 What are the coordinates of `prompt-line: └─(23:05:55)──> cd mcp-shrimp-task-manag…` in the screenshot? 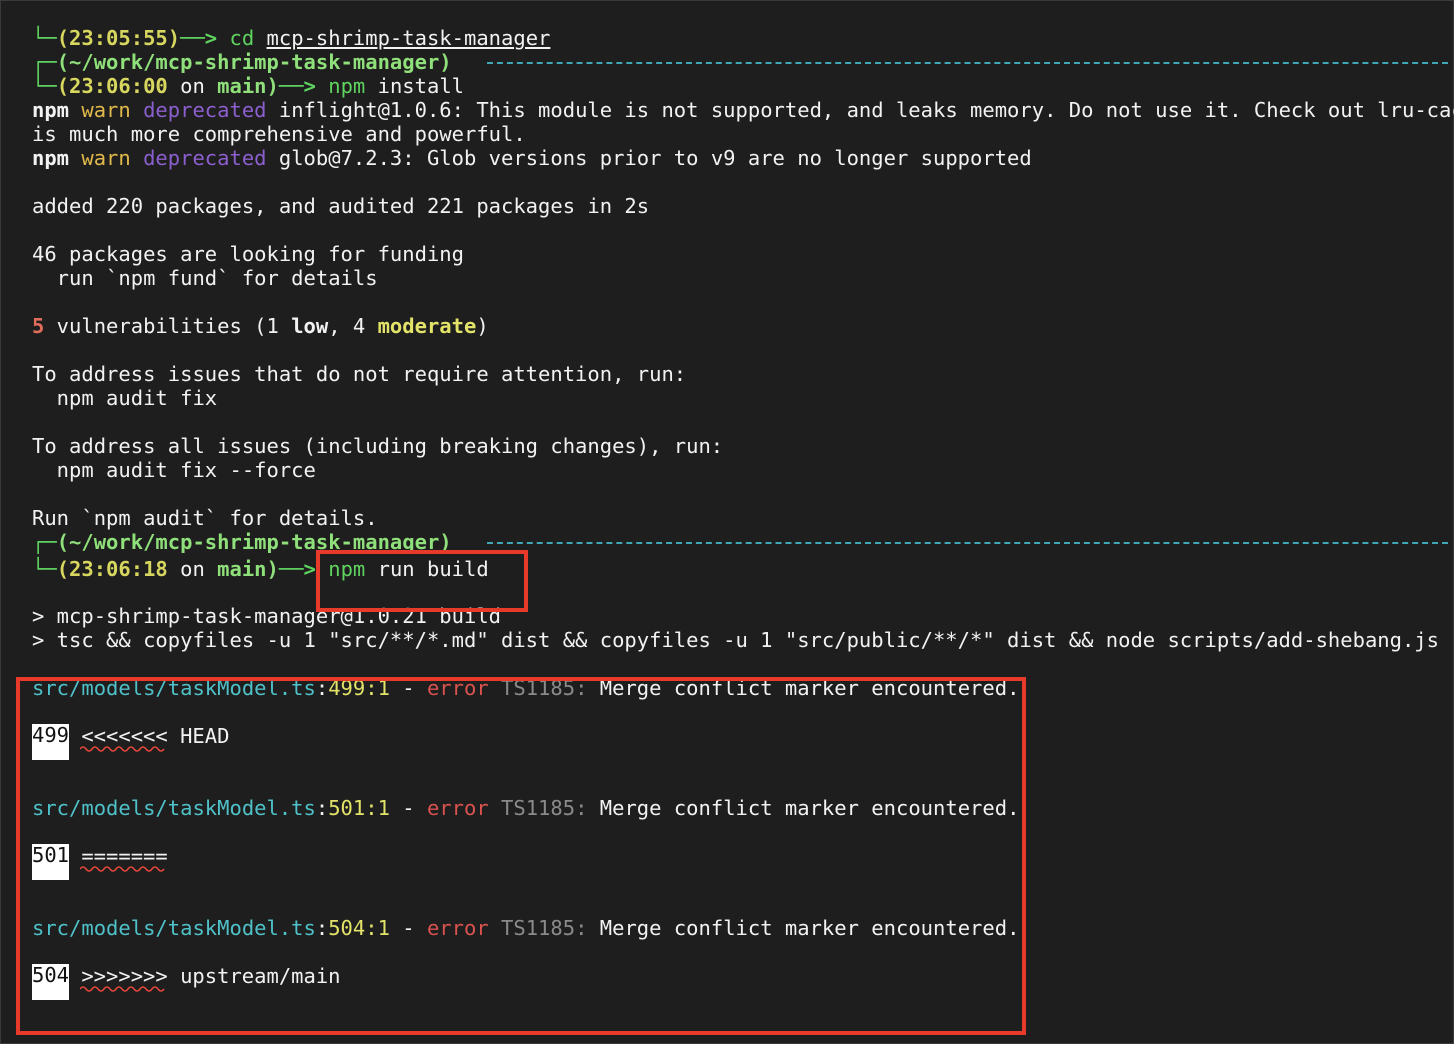 It's located at (291, 38).